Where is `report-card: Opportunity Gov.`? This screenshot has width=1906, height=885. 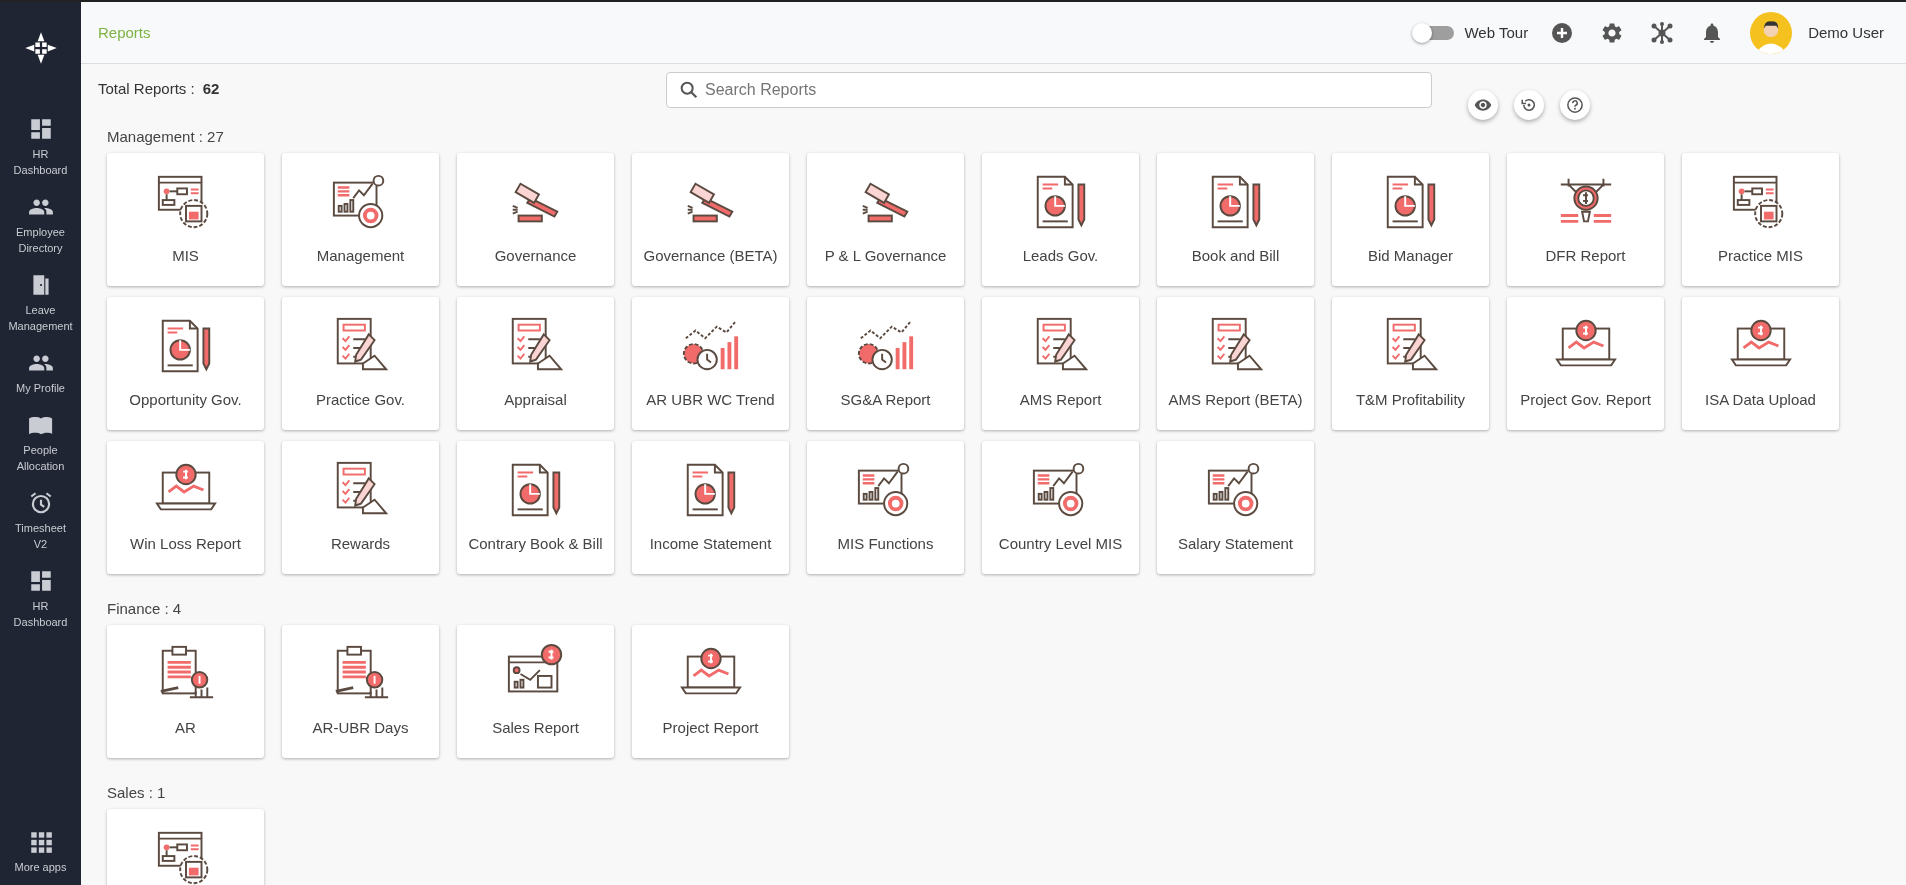
report-card: Opportunity Gov. is located at coordinates (185, 363).